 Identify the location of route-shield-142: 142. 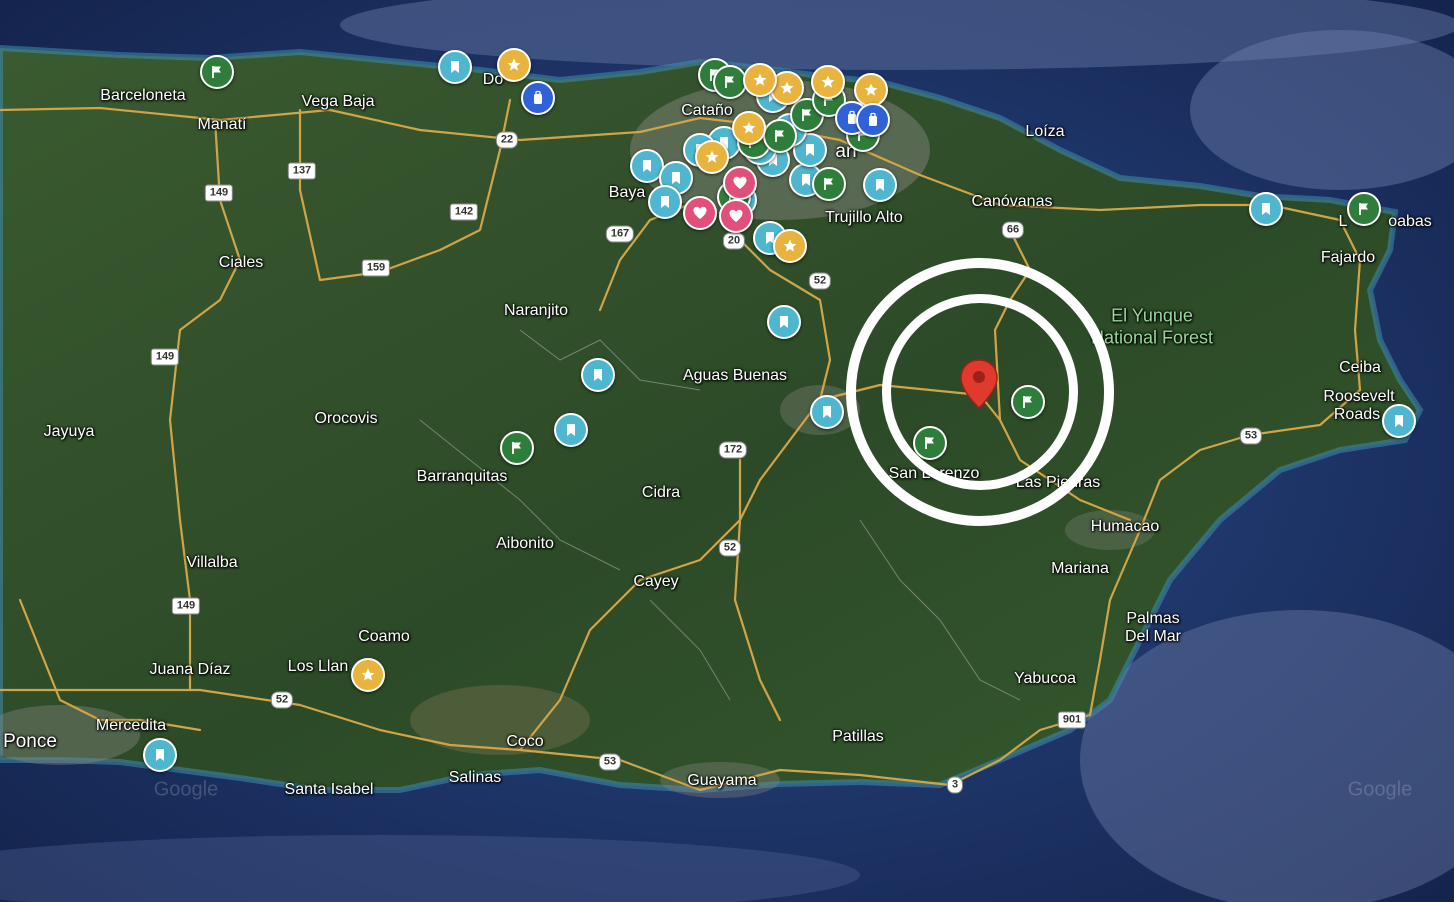
(464, 212).